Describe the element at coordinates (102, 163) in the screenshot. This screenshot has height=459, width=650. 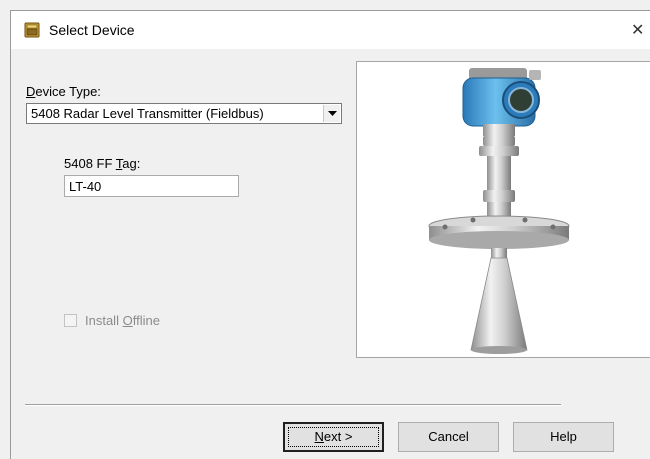
I see `tag-label: 5408 FF Tag:` at that location.